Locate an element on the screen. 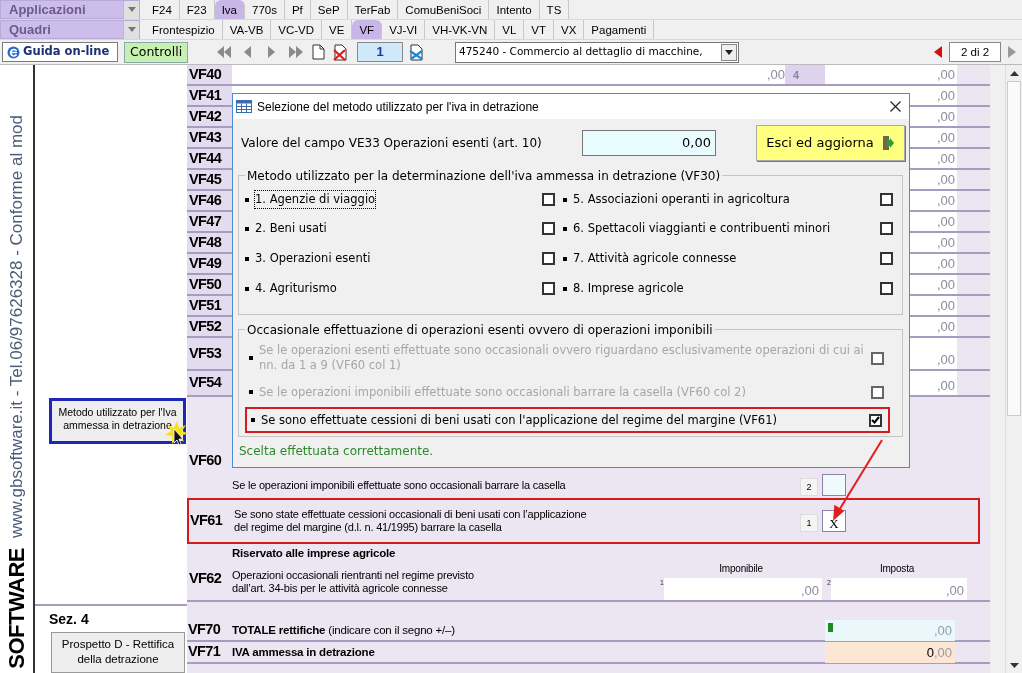 The height and width of the screenshot is (673, 1022). close-icon is located at coordinates (895, 106).